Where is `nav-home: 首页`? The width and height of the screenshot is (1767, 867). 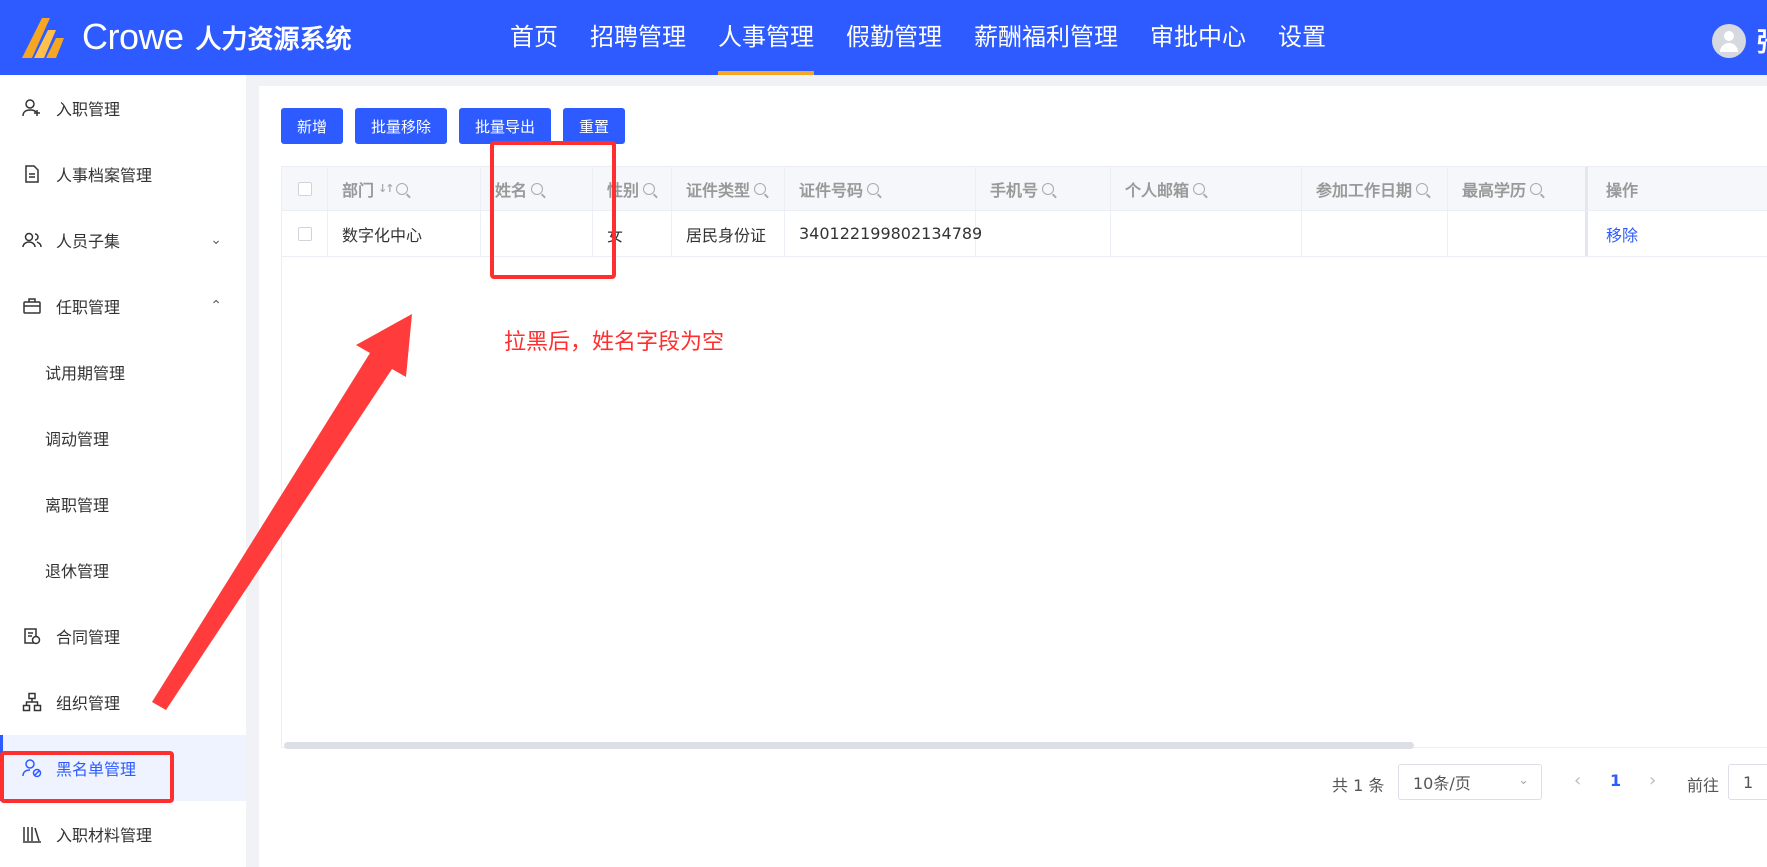
nav-home: 首页 is located at coordinates (534, 37).